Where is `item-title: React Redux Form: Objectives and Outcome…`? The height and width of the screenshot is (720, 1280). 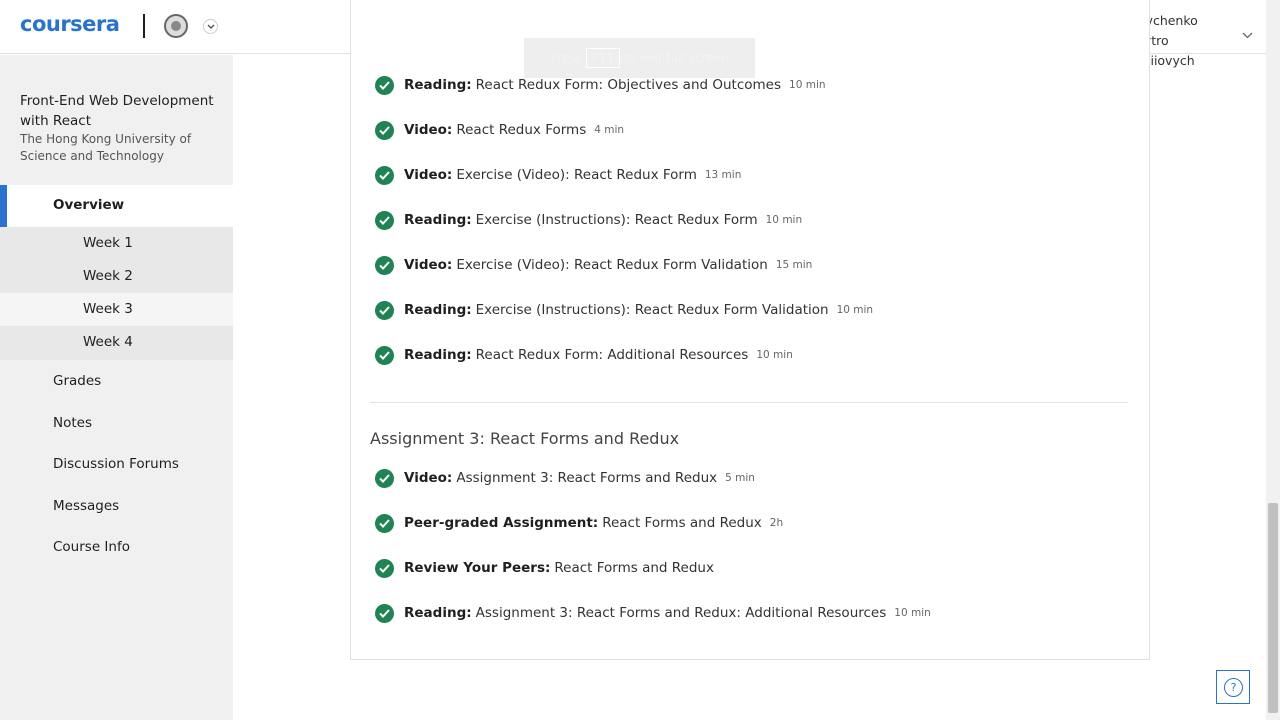 item-title: React Redux Form: Objectives and Outcome… is located at coordinates (628, 85).